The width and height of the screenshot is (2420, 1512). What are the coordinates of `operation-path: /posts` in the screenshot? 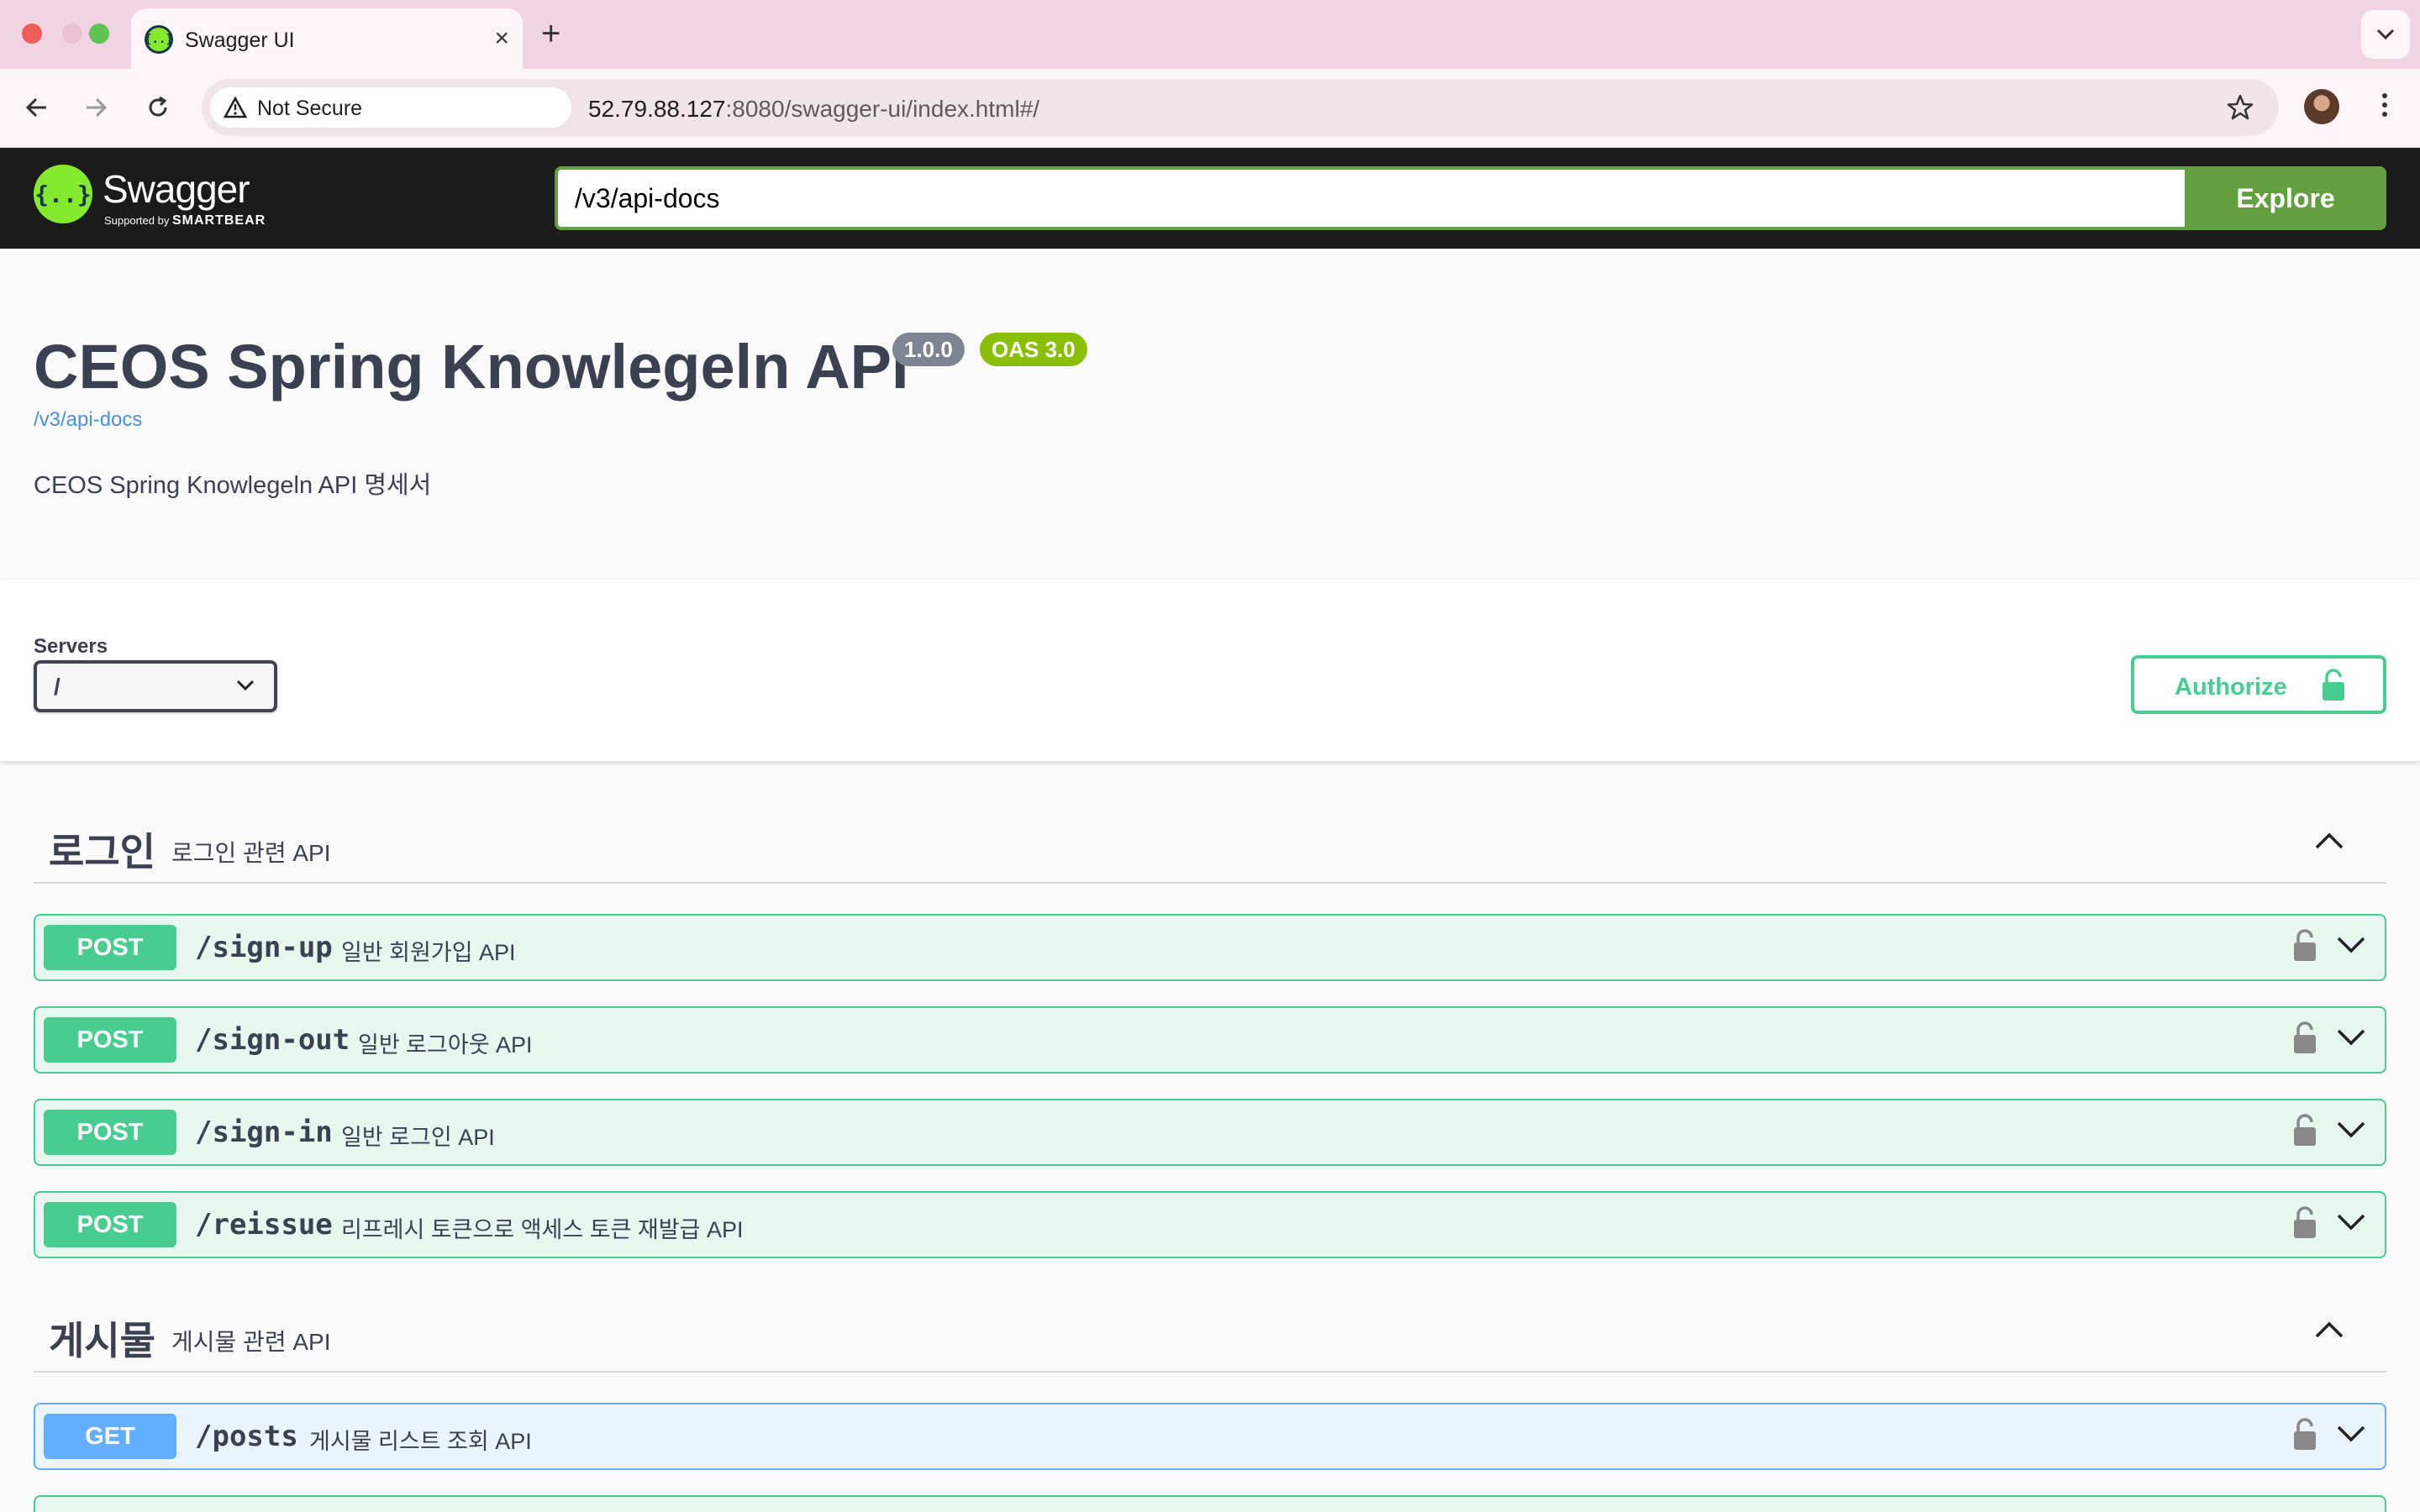 It's located at (247, 1436).